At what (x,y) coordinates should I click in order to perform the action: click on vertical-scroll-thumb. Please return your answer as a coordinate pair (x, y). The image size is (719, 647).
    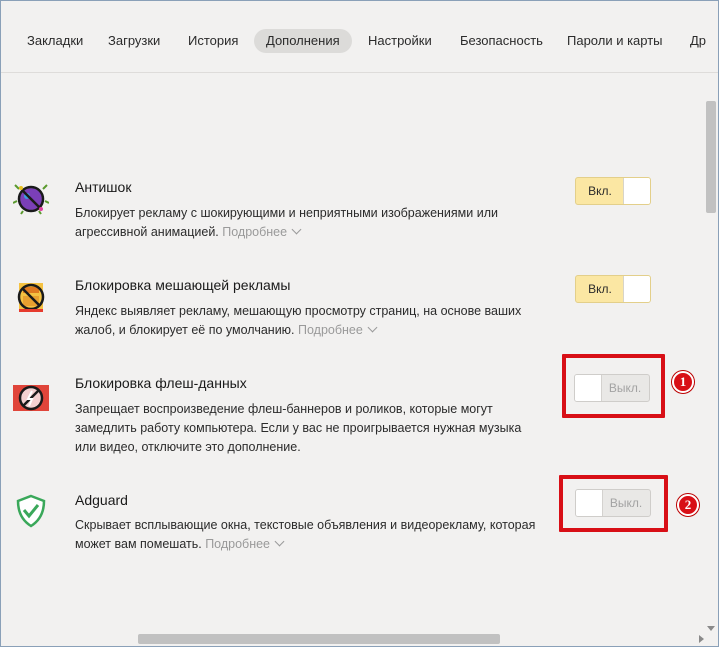
    Looking at the image, I should click on (711, 157).